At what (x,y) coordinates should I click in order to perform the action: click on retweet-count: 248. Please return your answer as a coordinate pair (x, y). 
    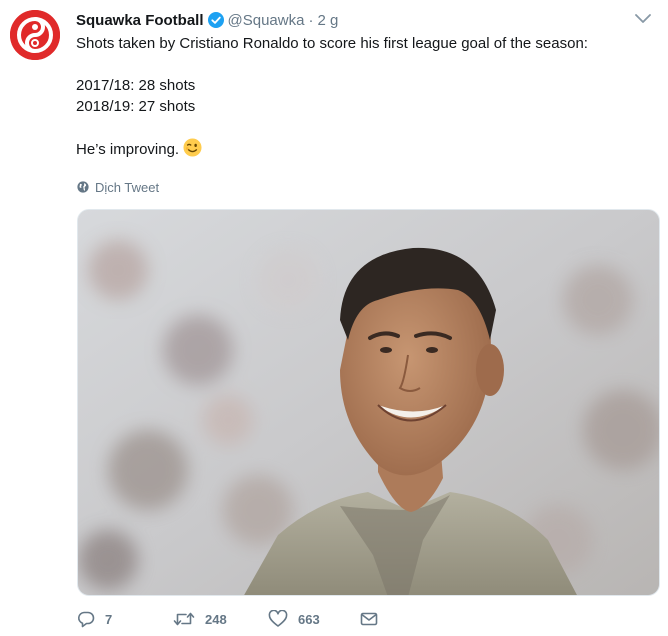
    Looking at the image, I should click on (216, 619).